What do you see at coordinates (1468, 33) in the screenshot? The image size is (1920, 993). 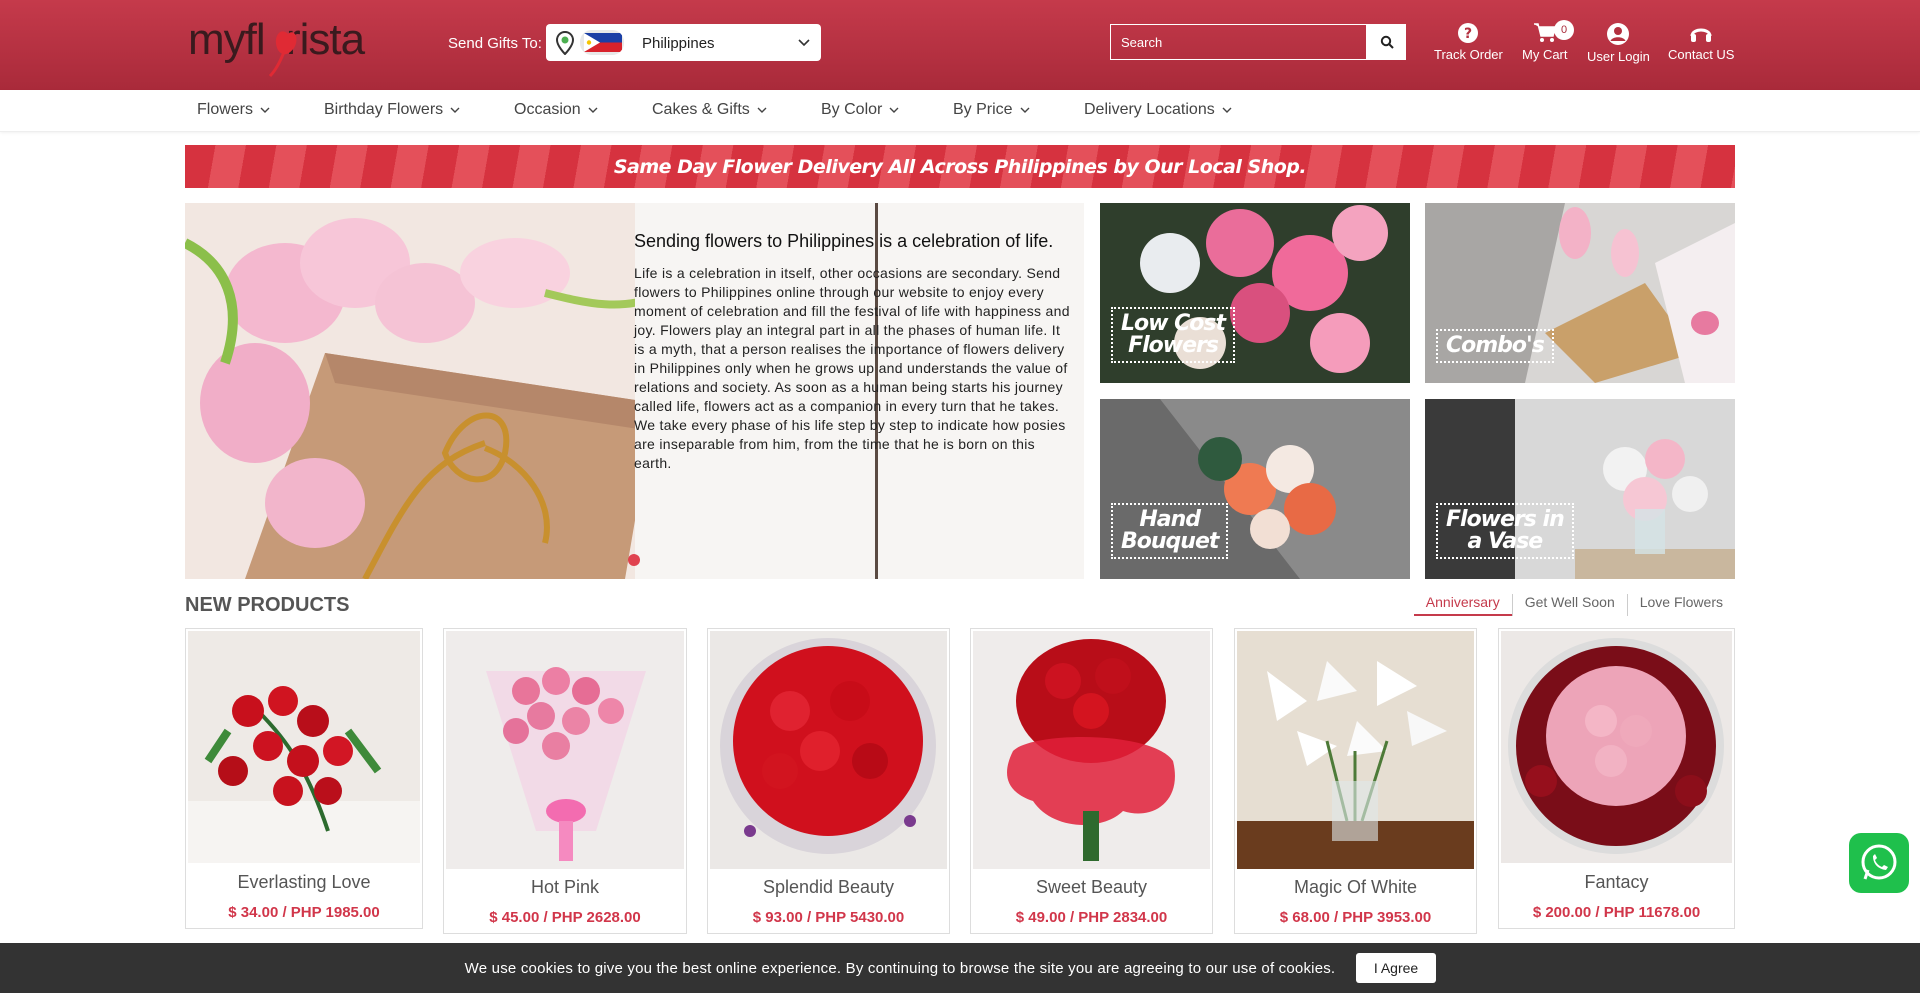 I see `question-circle-icon: ?` at bounding box center [1468, 33].